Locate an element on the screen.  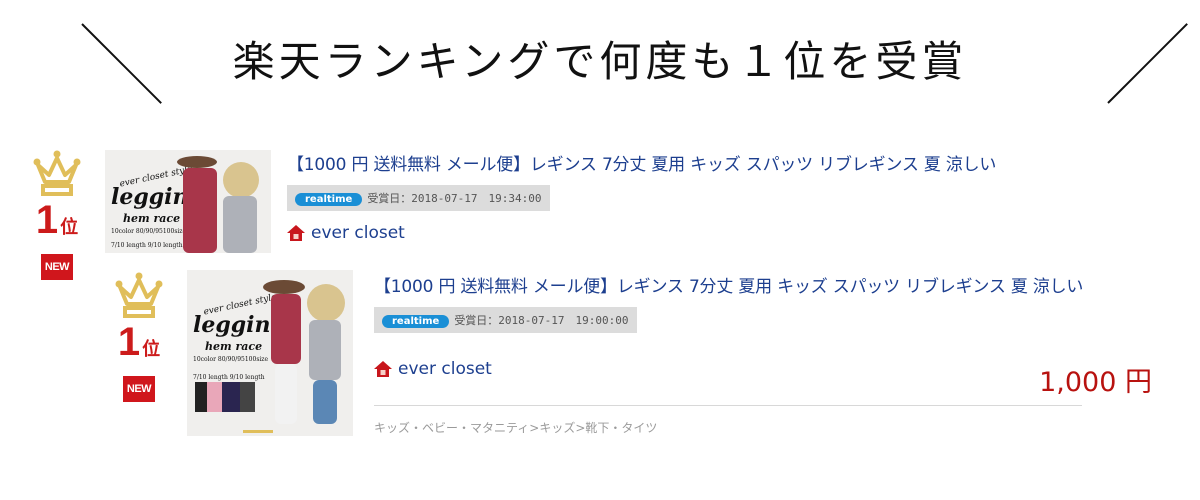
shop-link: ever closet is located at coordinates (702, 233).